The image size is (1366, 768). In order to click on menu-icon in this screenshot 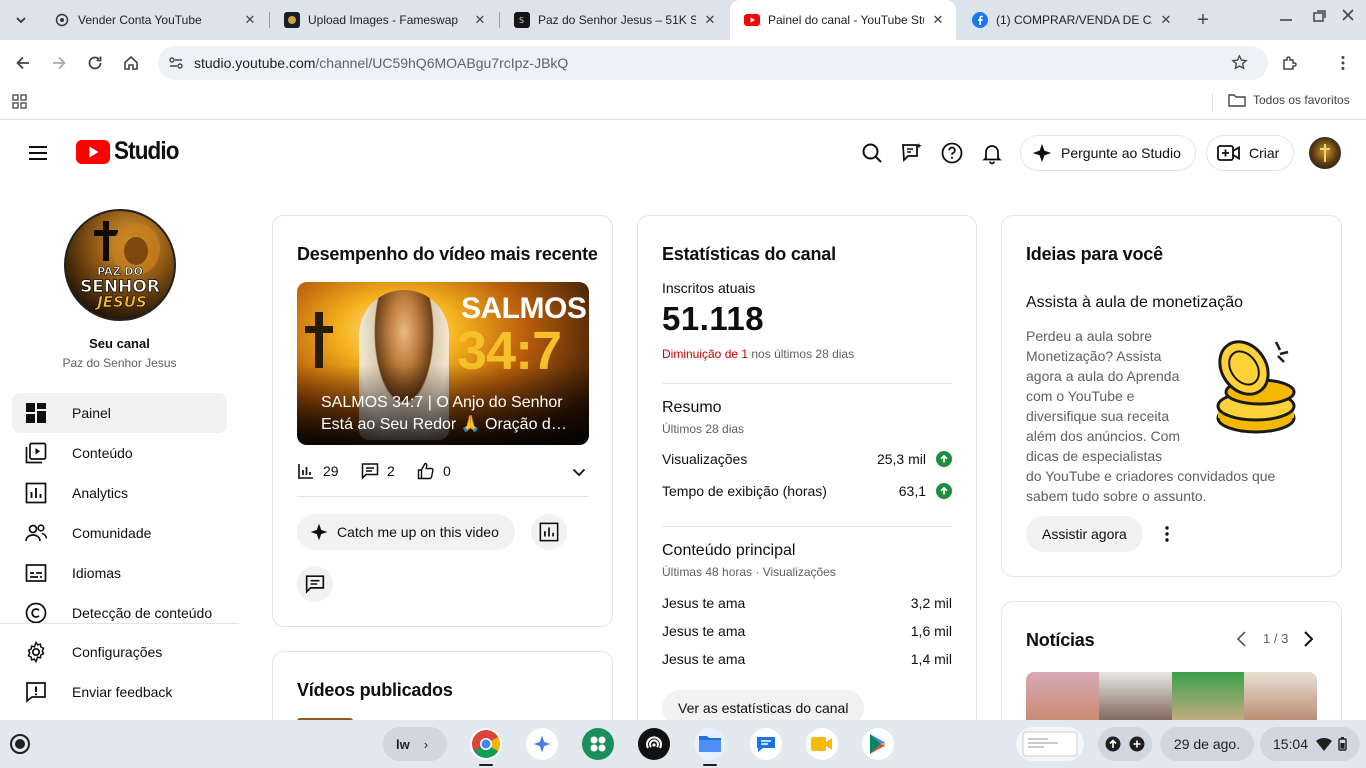, I will do `click(38, 155)`.